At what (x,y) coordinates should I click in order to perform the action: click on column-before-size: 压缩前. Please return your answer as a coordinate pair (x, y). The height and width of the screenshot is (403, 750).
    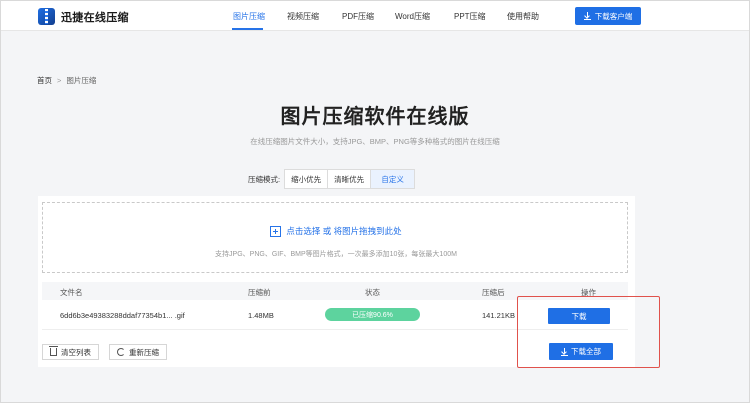
    Looking at the image, I should click on (259, 292).